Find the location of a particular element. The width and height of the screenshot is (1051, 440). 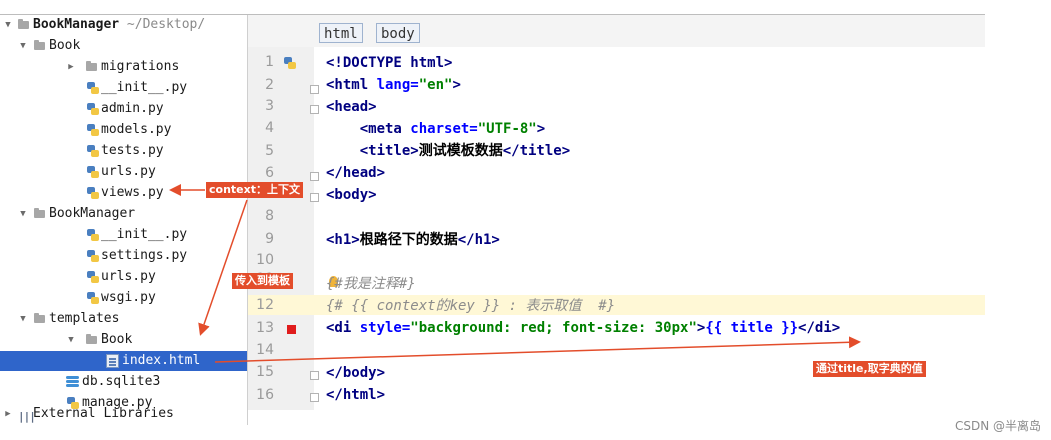

code-token: </body> is located at coordinates (356, 373).